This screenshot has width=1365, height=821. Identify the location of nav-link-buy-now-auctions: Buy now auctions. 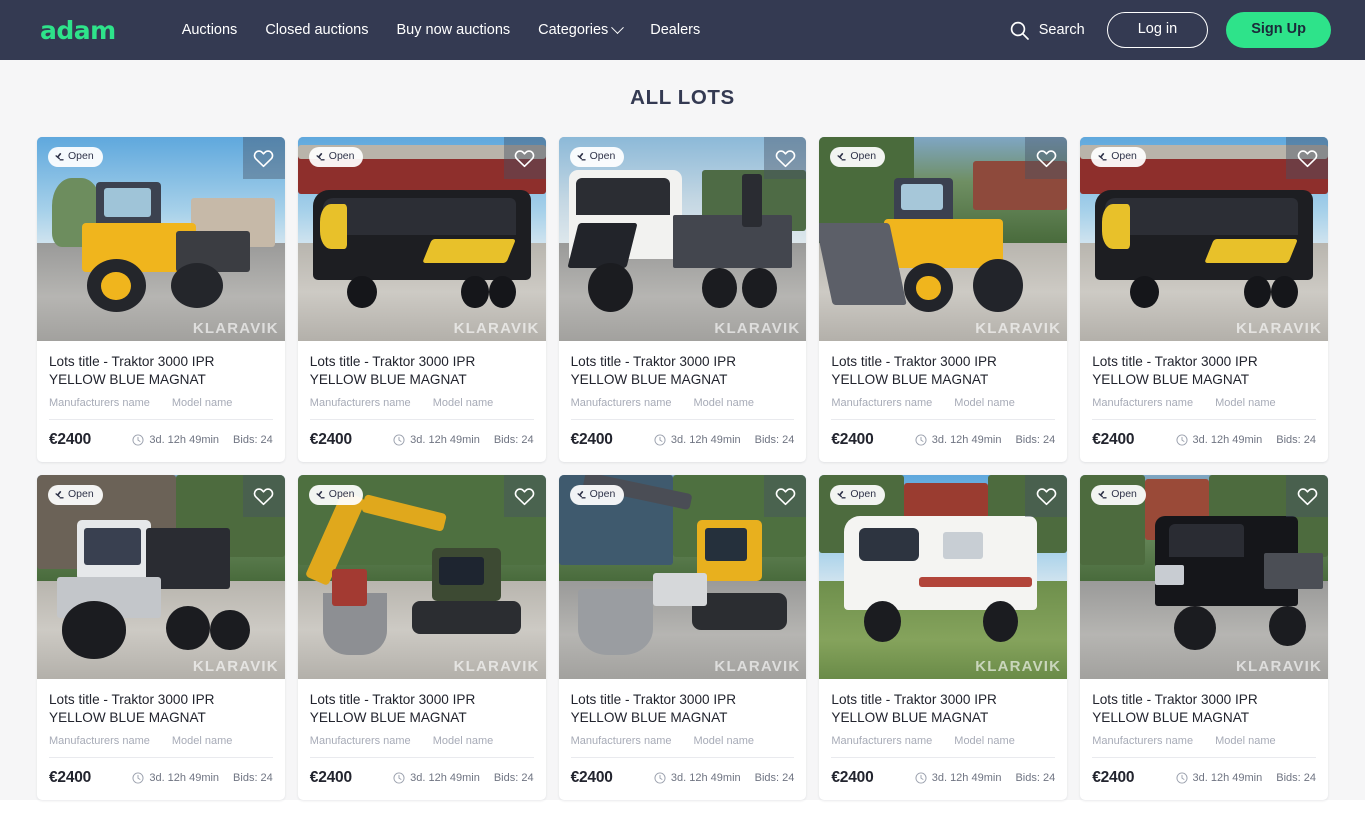
(453, 30).